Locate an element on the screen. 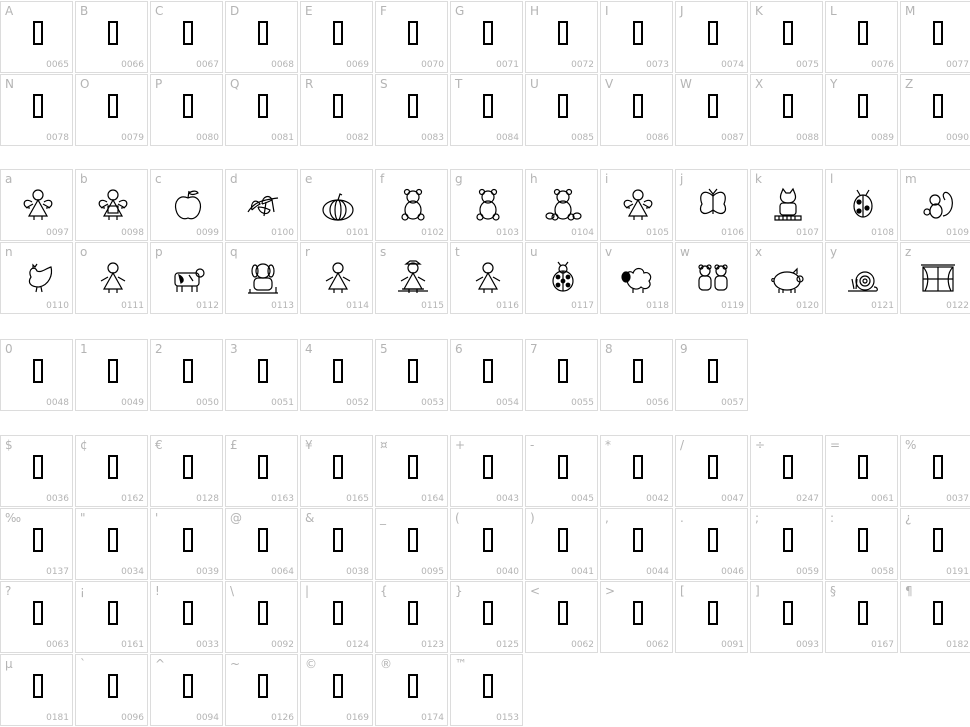 This screenshot has width=970, height=727. glyph-cell: ¶ 0182 is located at coordinates (935, 617).